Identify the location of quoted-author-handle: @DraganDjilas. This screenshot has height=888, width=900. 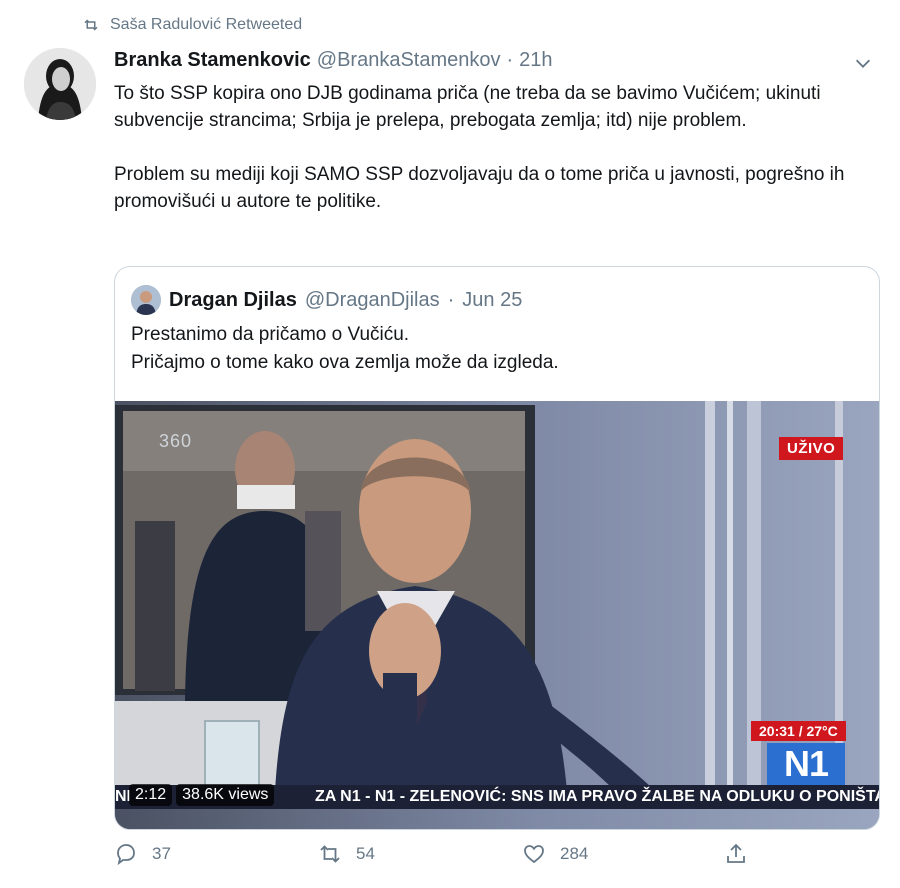
(372, 300).